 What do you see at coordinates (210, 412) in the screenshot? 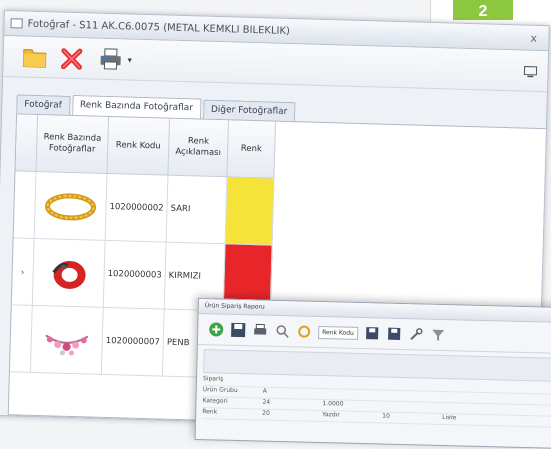
I see `cell: Renk` at bounding box center [210, 412].